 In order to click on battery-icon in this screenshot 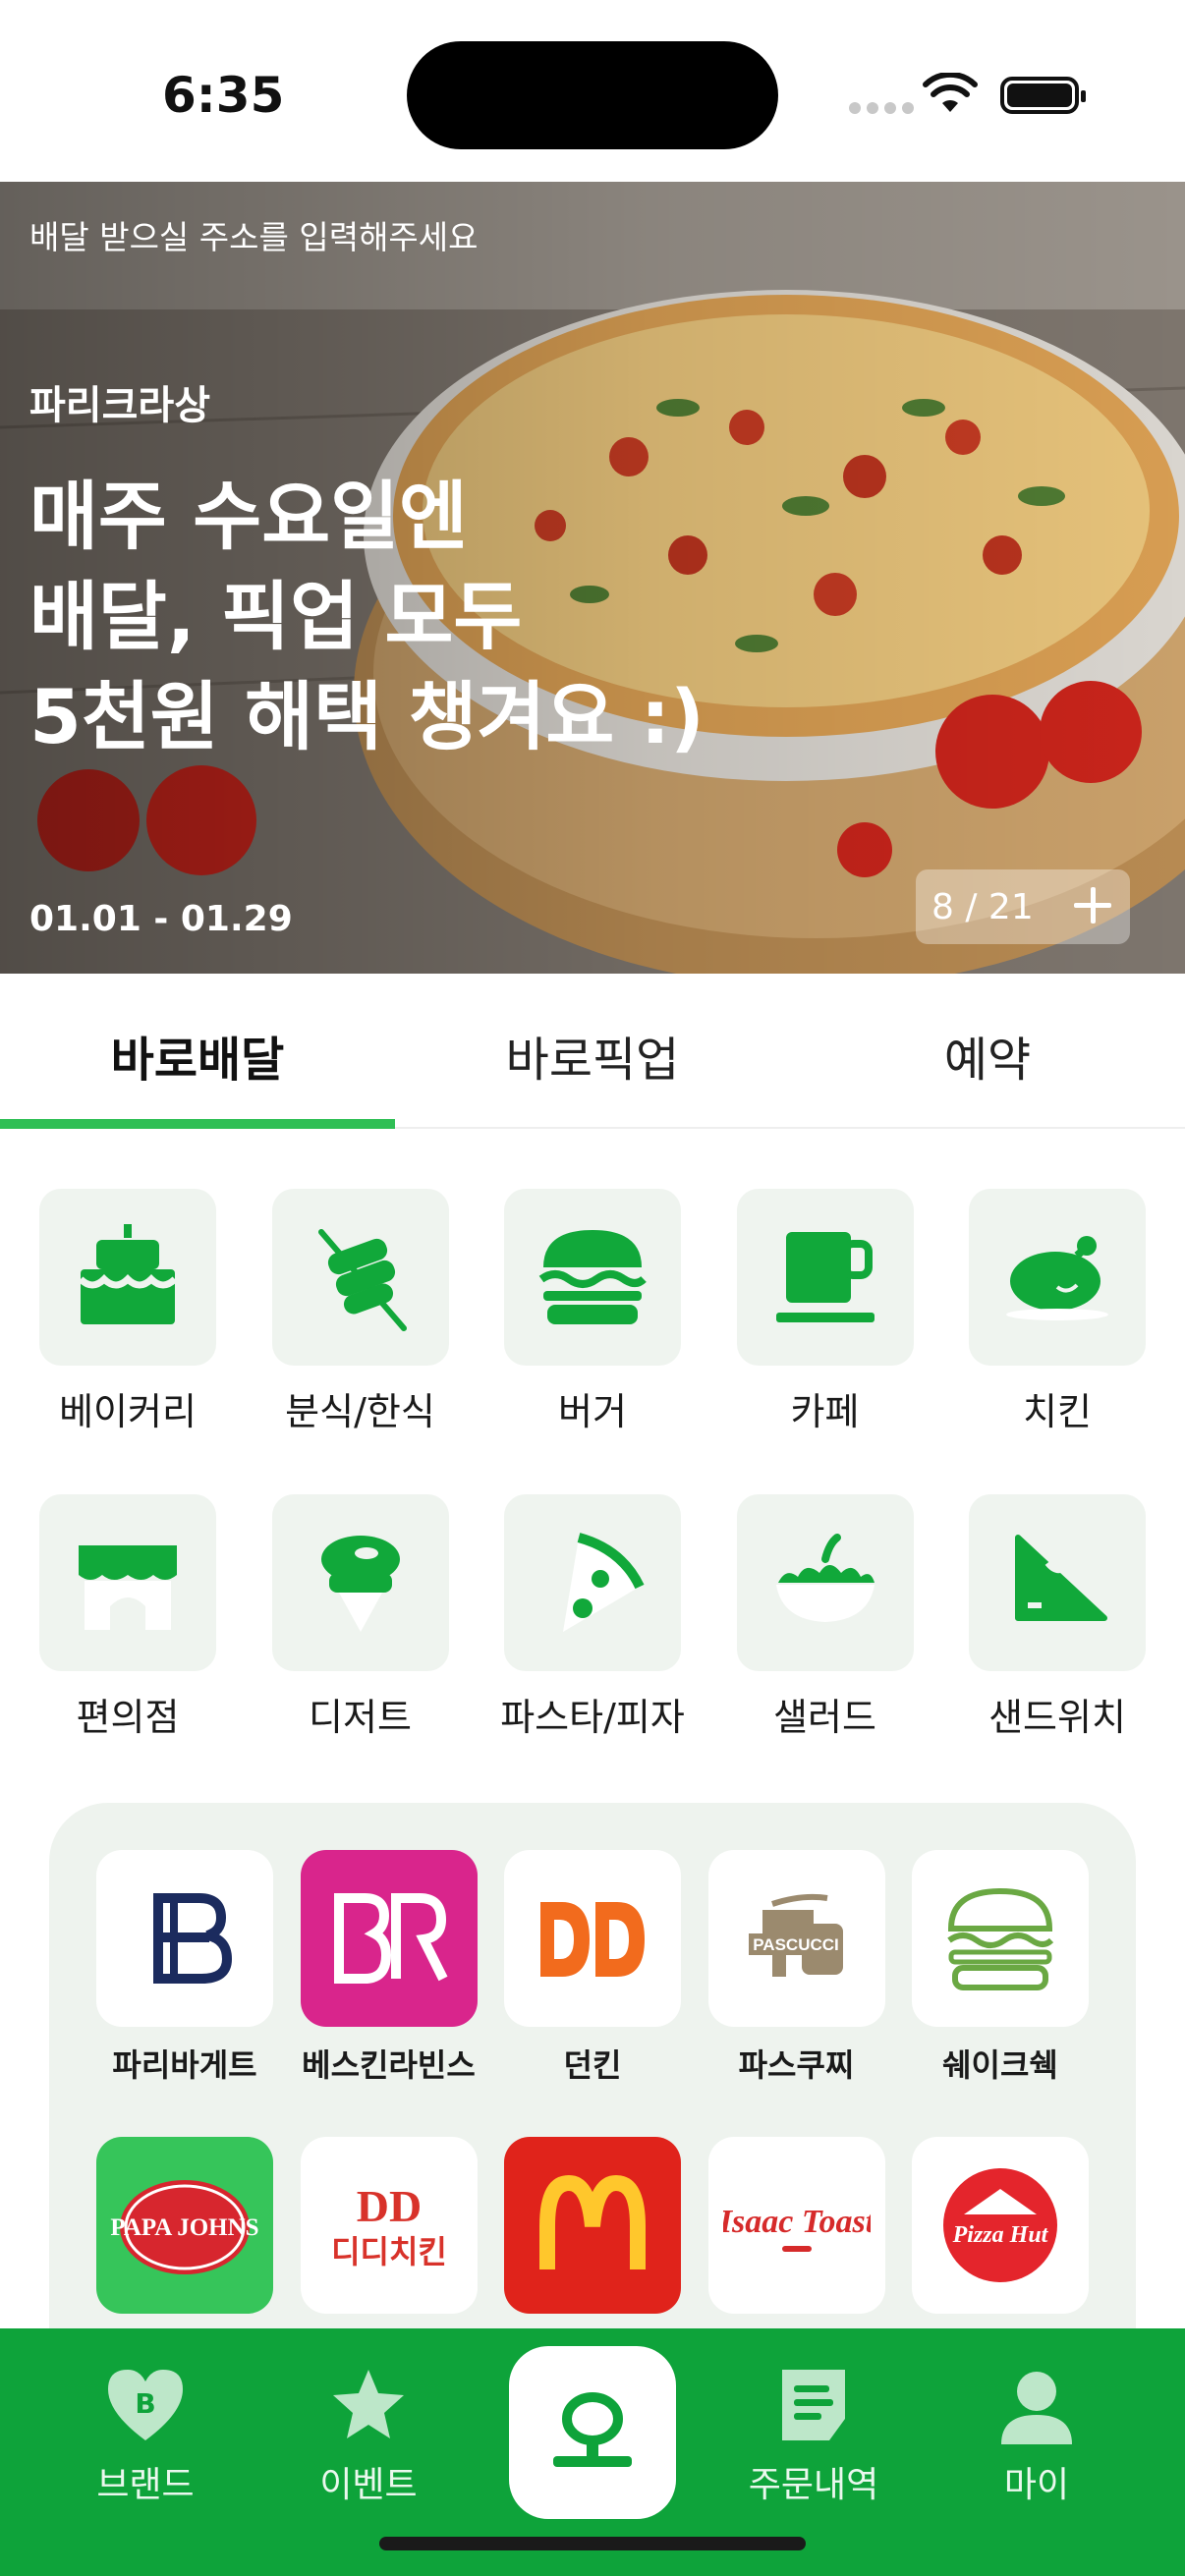, I will do `click(1043, 95)`.